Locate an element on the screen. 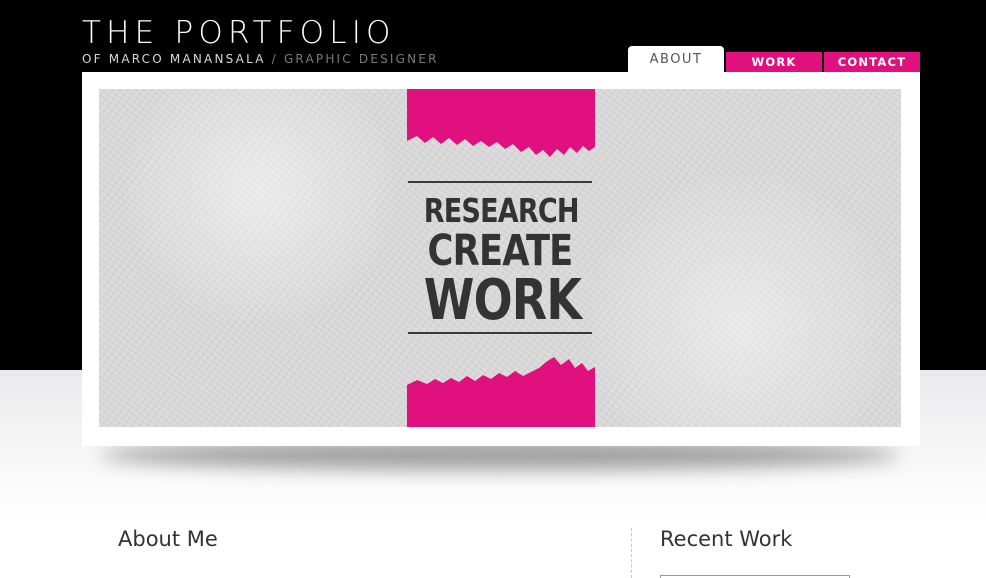 This screenshot has height=578, width=986. nav-tab-work: WORK is located at coordinates (774, 62).